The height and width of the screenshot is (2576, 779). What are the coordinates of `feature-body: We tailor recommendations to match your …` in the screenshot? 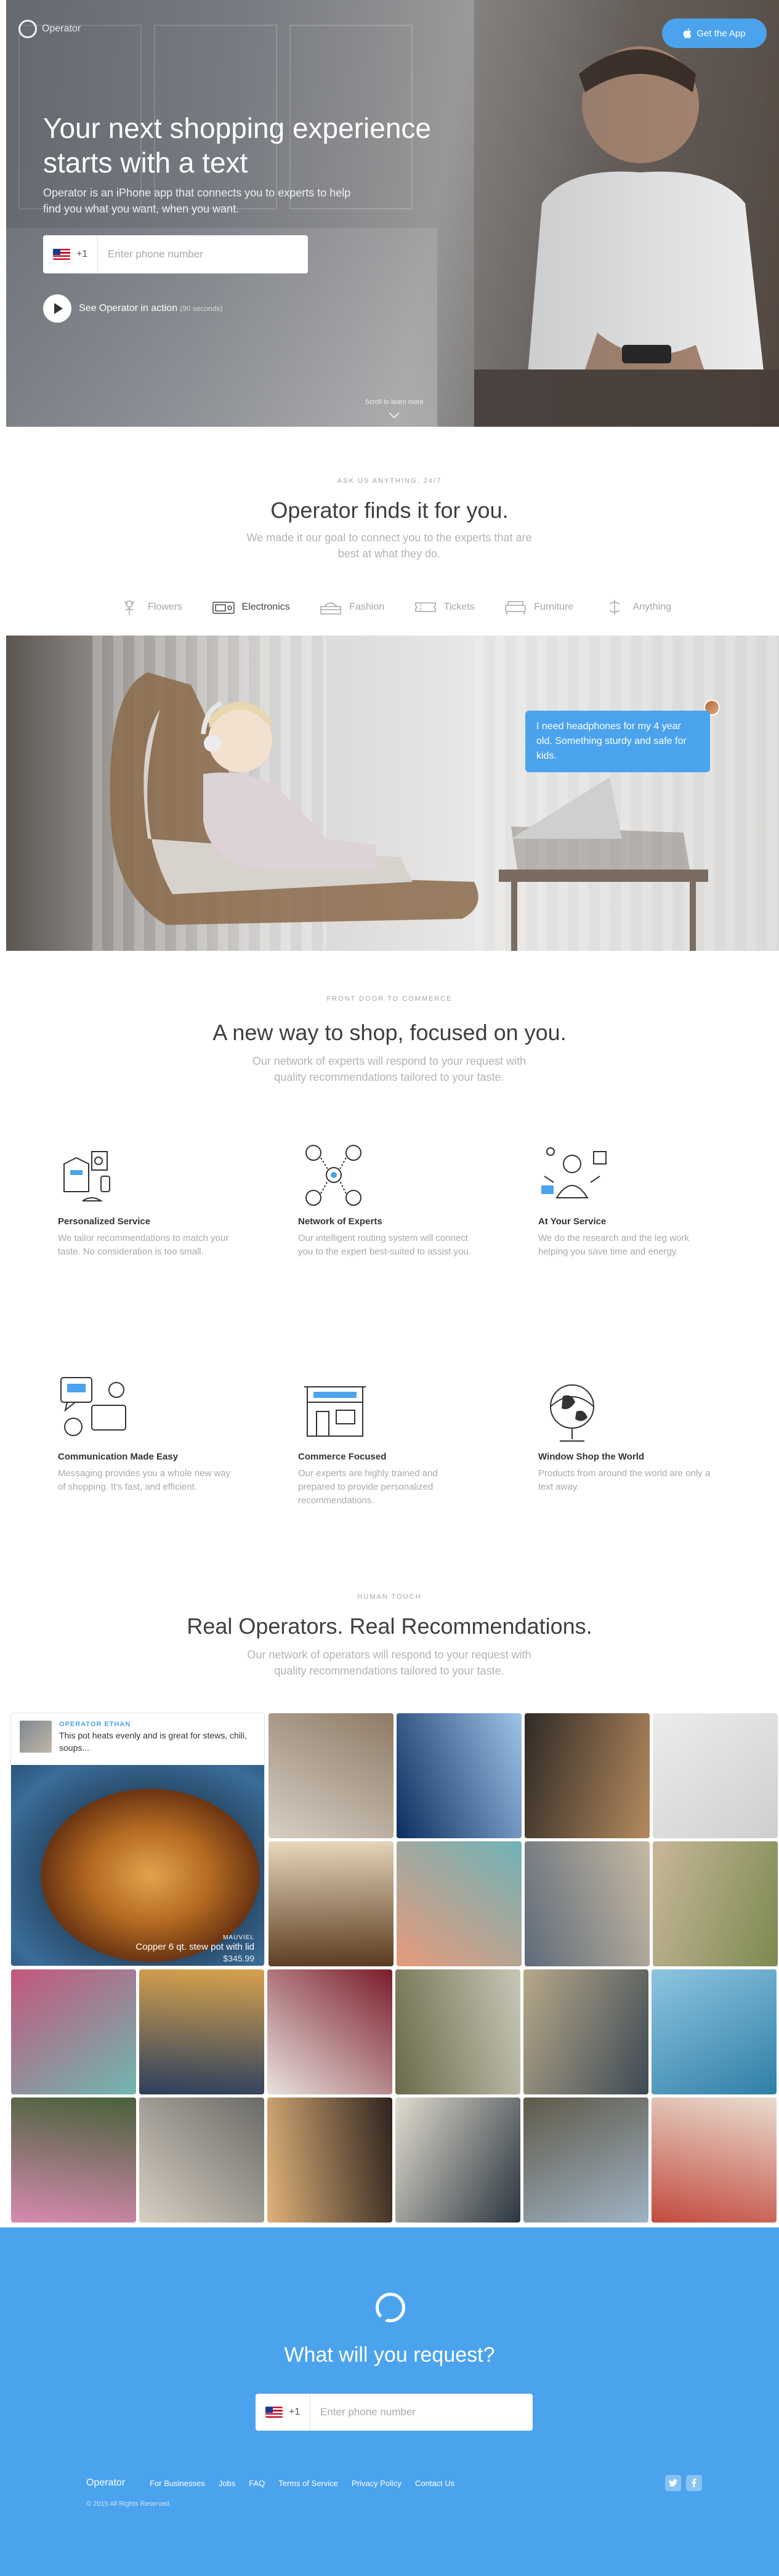 It's located at (143, 1245).